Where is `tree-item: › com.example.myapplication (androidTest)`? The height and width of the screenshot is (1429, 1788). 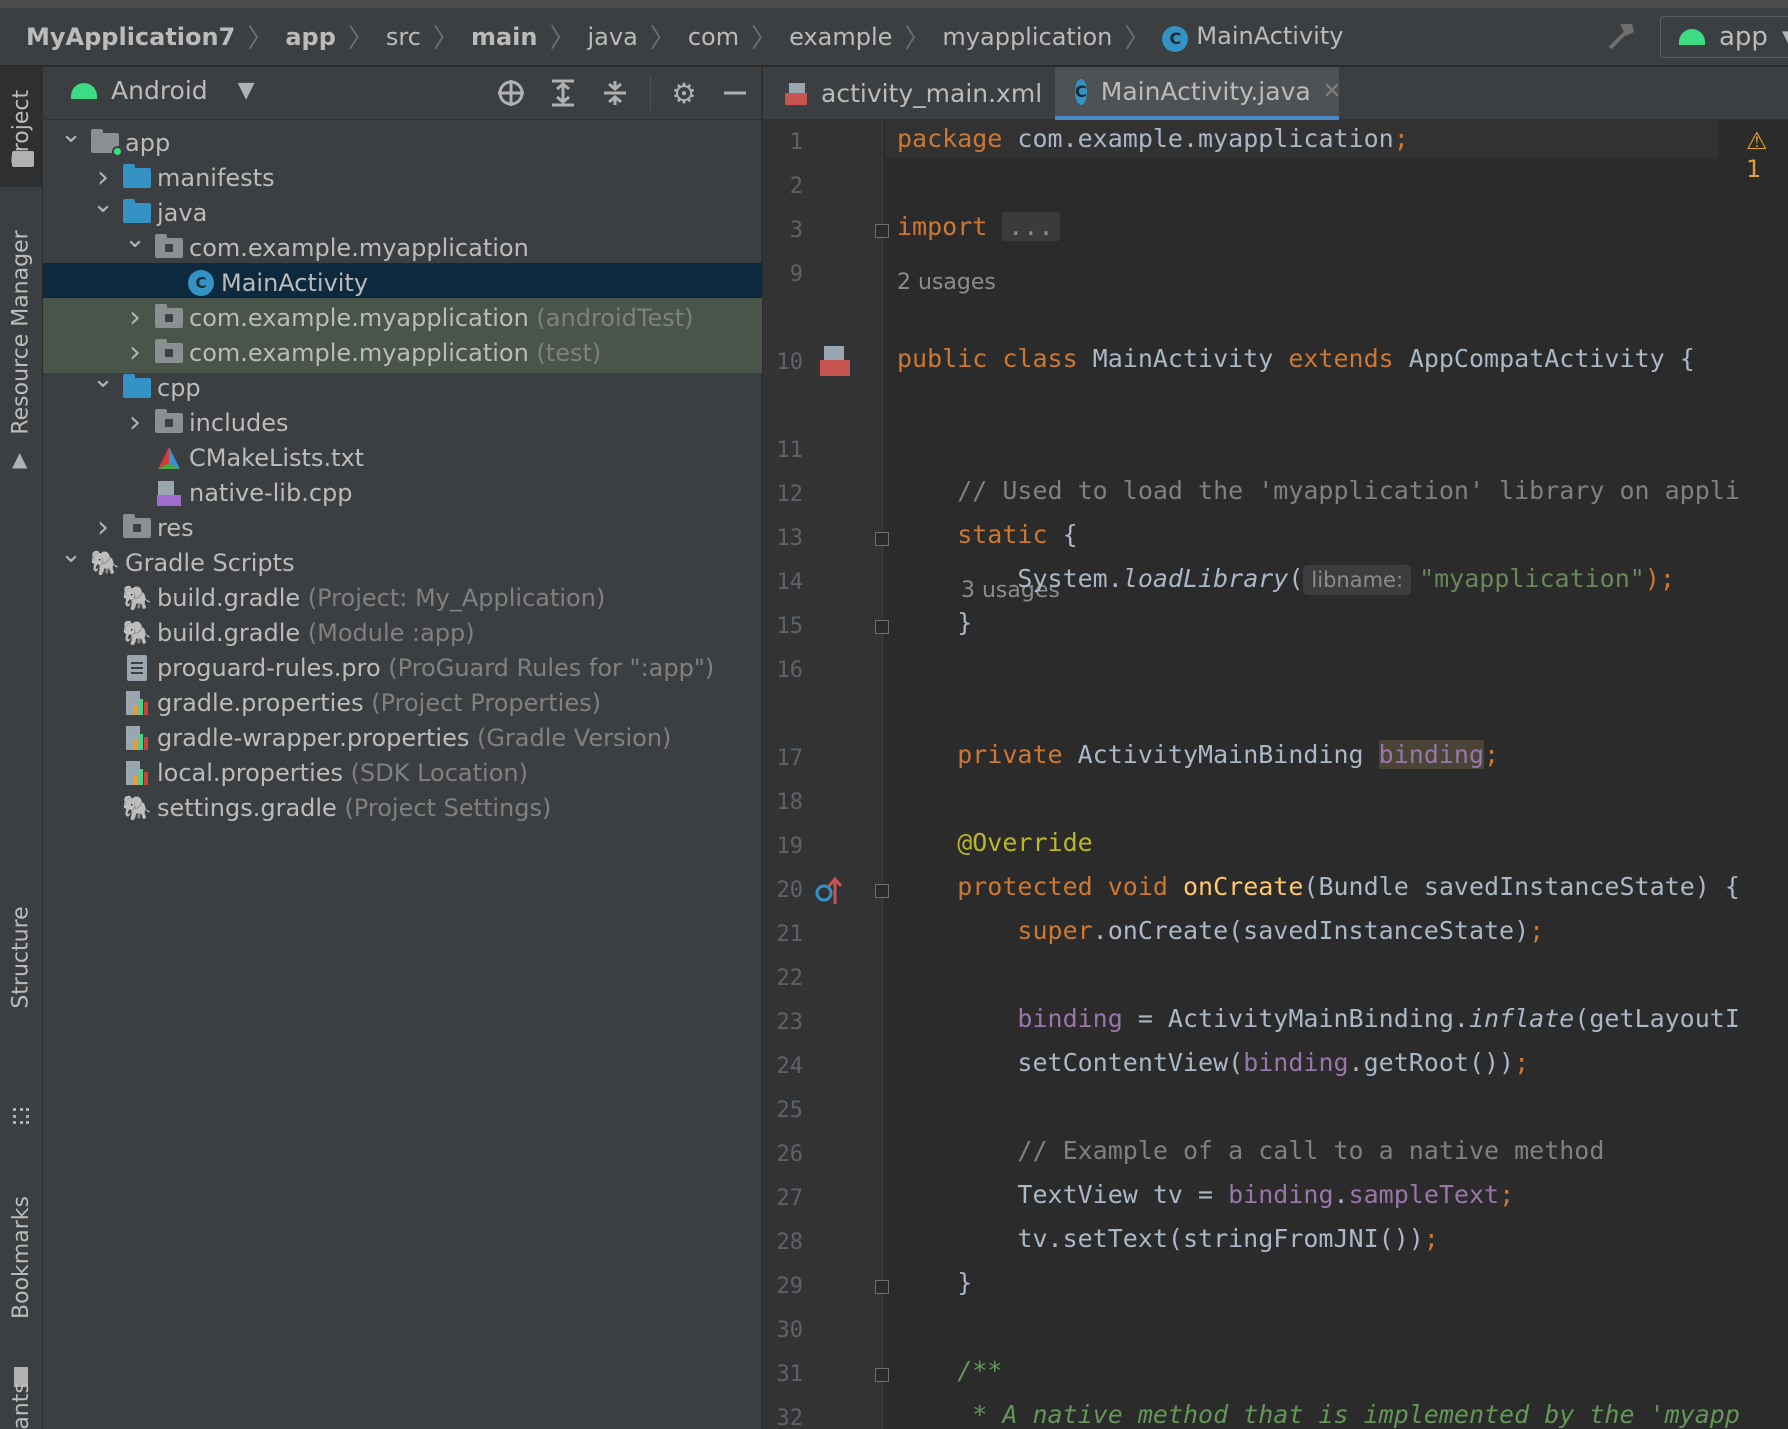 tree-item: › com.example.myapplication (androidTest) is located at coordinates (402, 318).